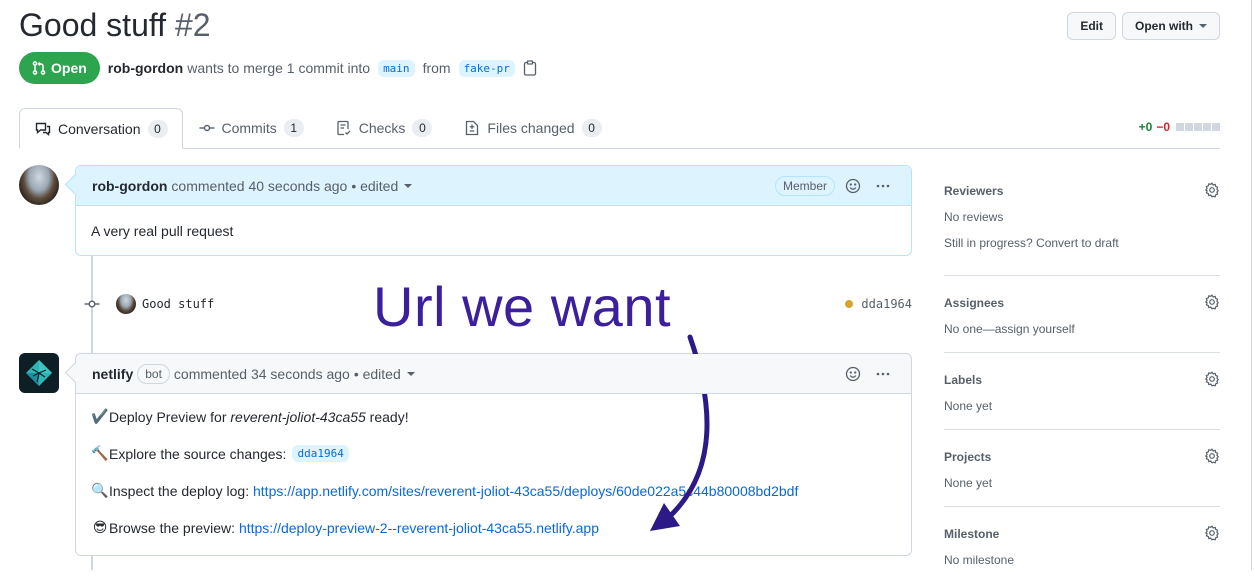 The height and width of the screenshot is (584, 1254). Describe the element at coordinates (1212, 380) in the screenshot. I see `labels-gear-icon` at that location.